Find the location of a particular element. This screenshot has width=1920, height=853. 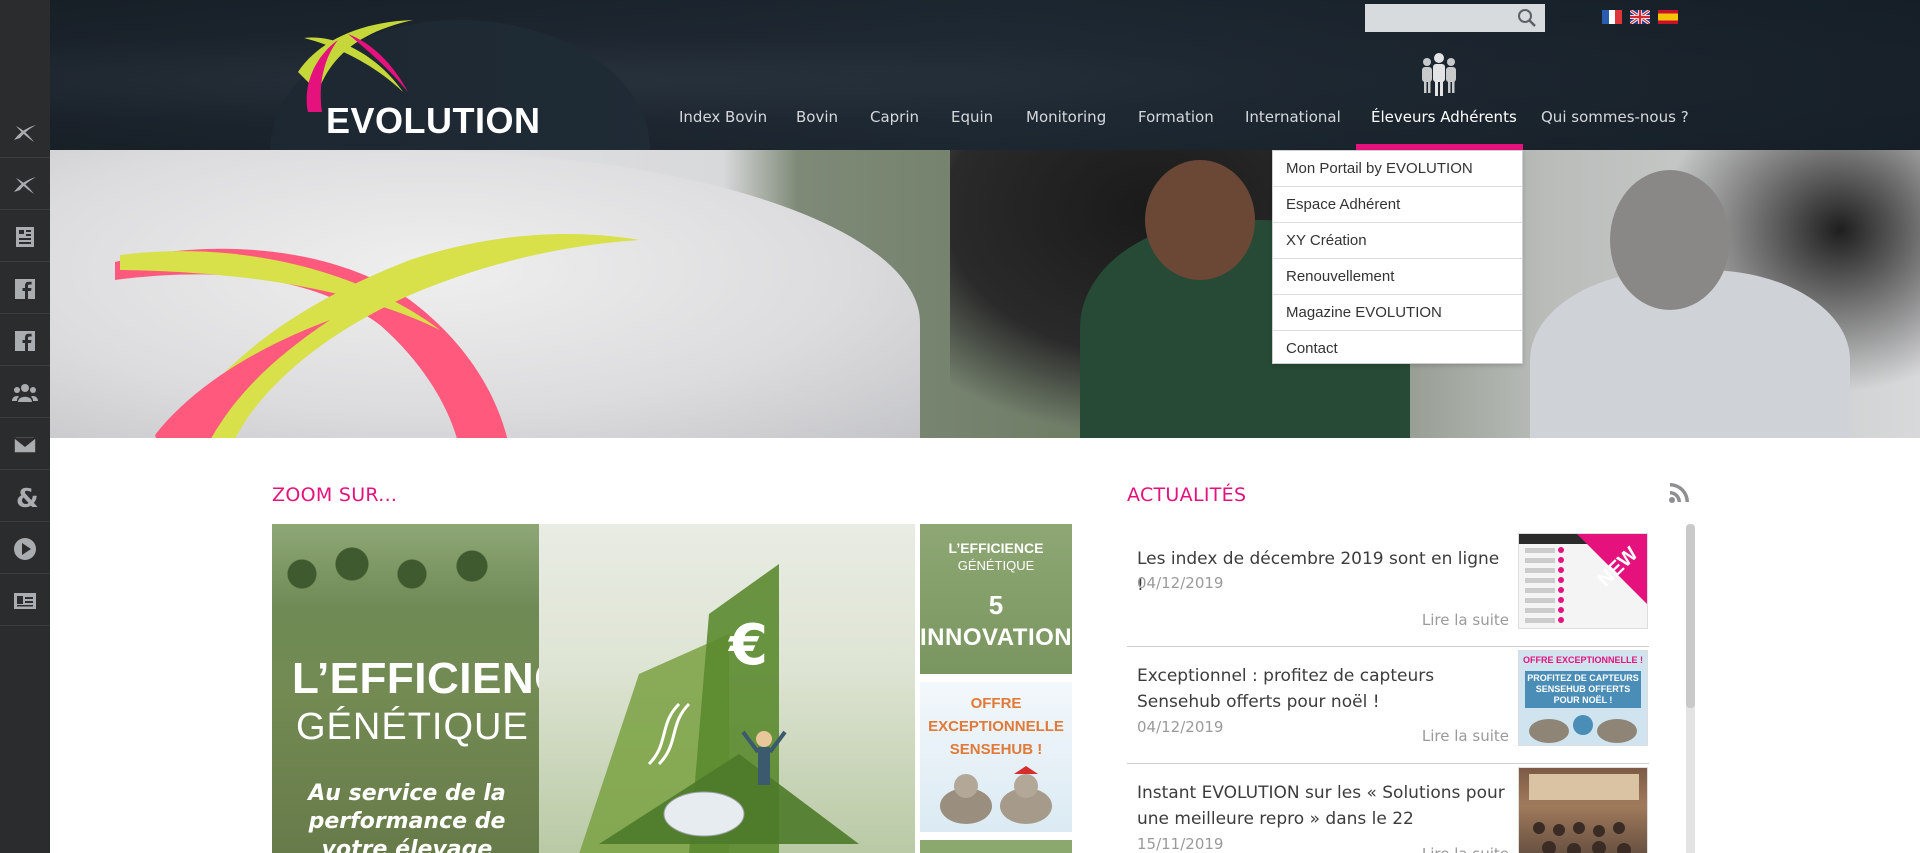

sidebar-item-play is located at coordinates (25, 549).